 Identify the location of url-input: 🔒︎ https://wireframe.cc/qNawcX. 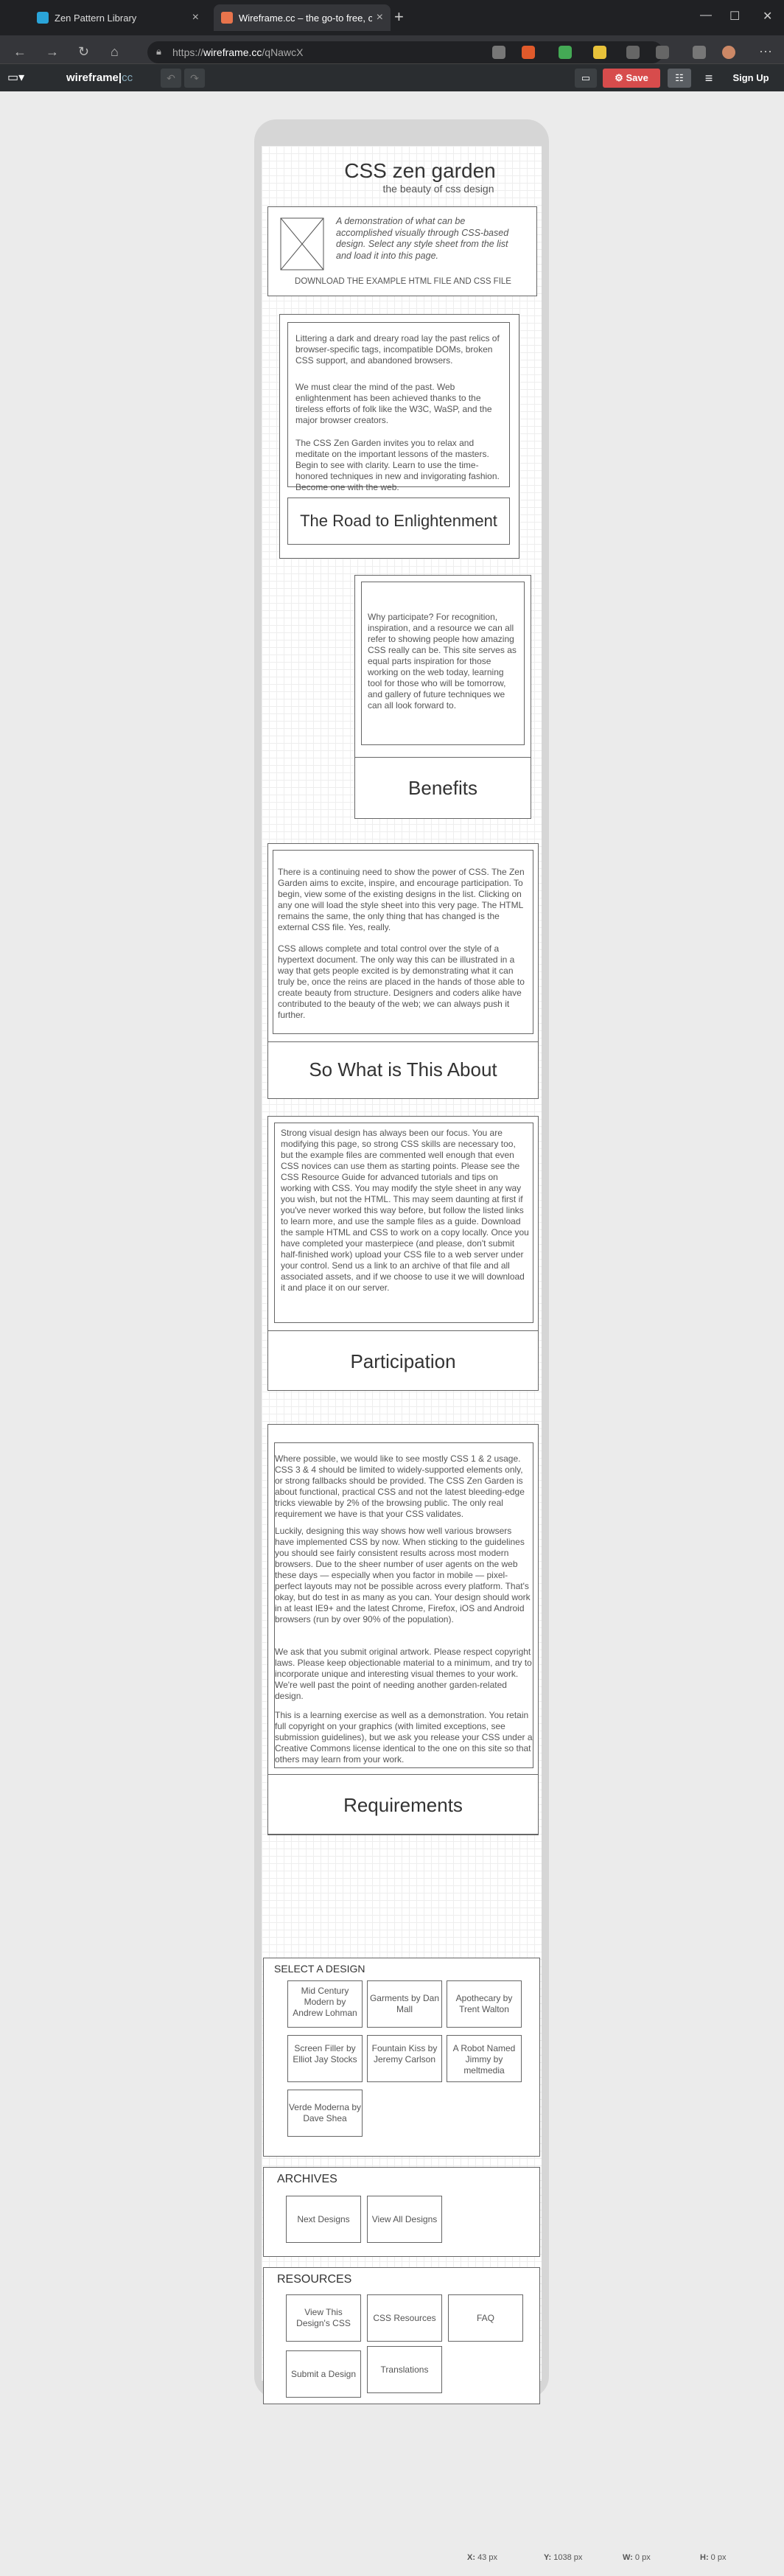
(405, 52).